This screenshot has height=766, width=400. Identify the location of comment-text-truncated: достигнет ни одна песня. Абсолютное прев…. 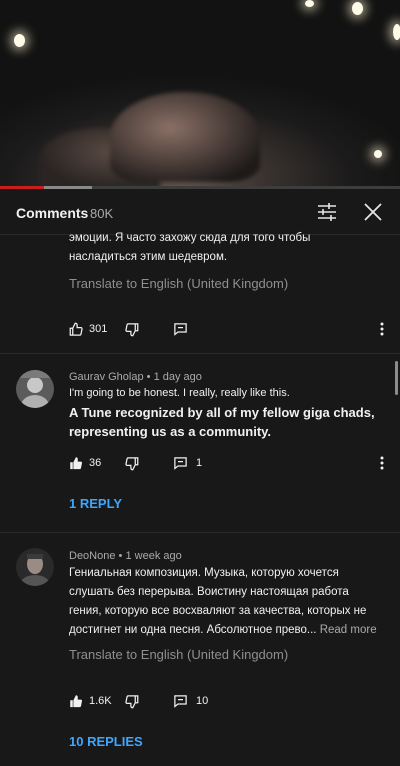
(193, 630).